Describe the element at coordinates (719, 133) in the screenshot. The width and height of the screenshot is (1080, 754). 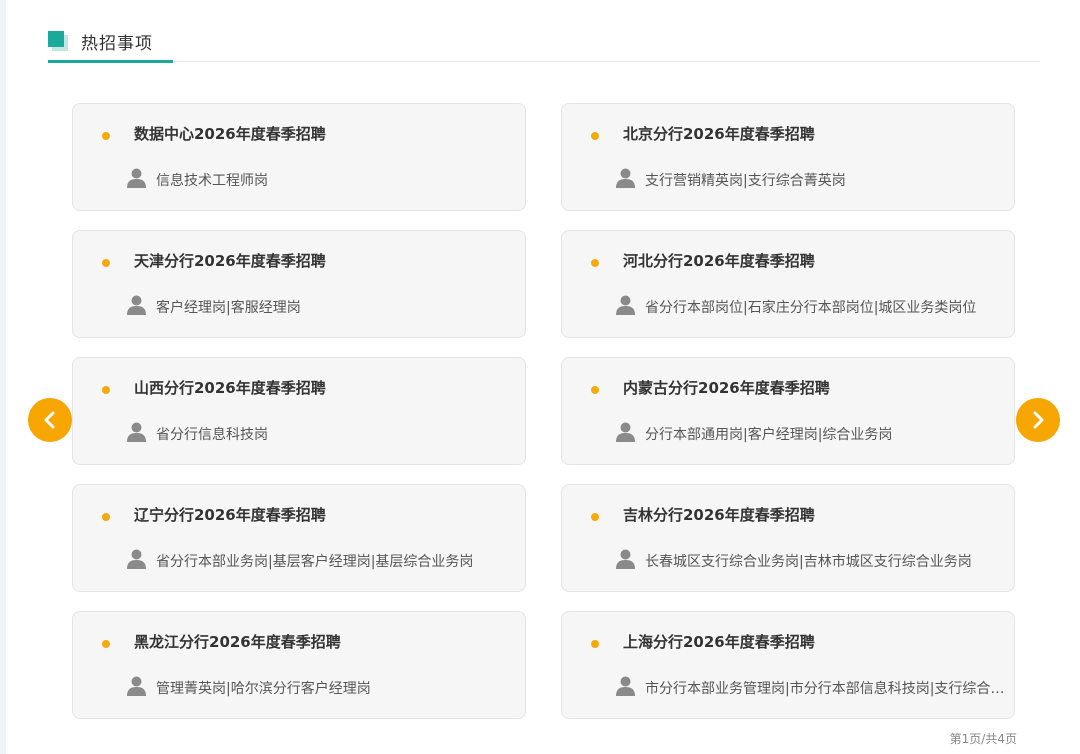
I see `job-card-title: 北京分行2026年度春季招聘` at that location.